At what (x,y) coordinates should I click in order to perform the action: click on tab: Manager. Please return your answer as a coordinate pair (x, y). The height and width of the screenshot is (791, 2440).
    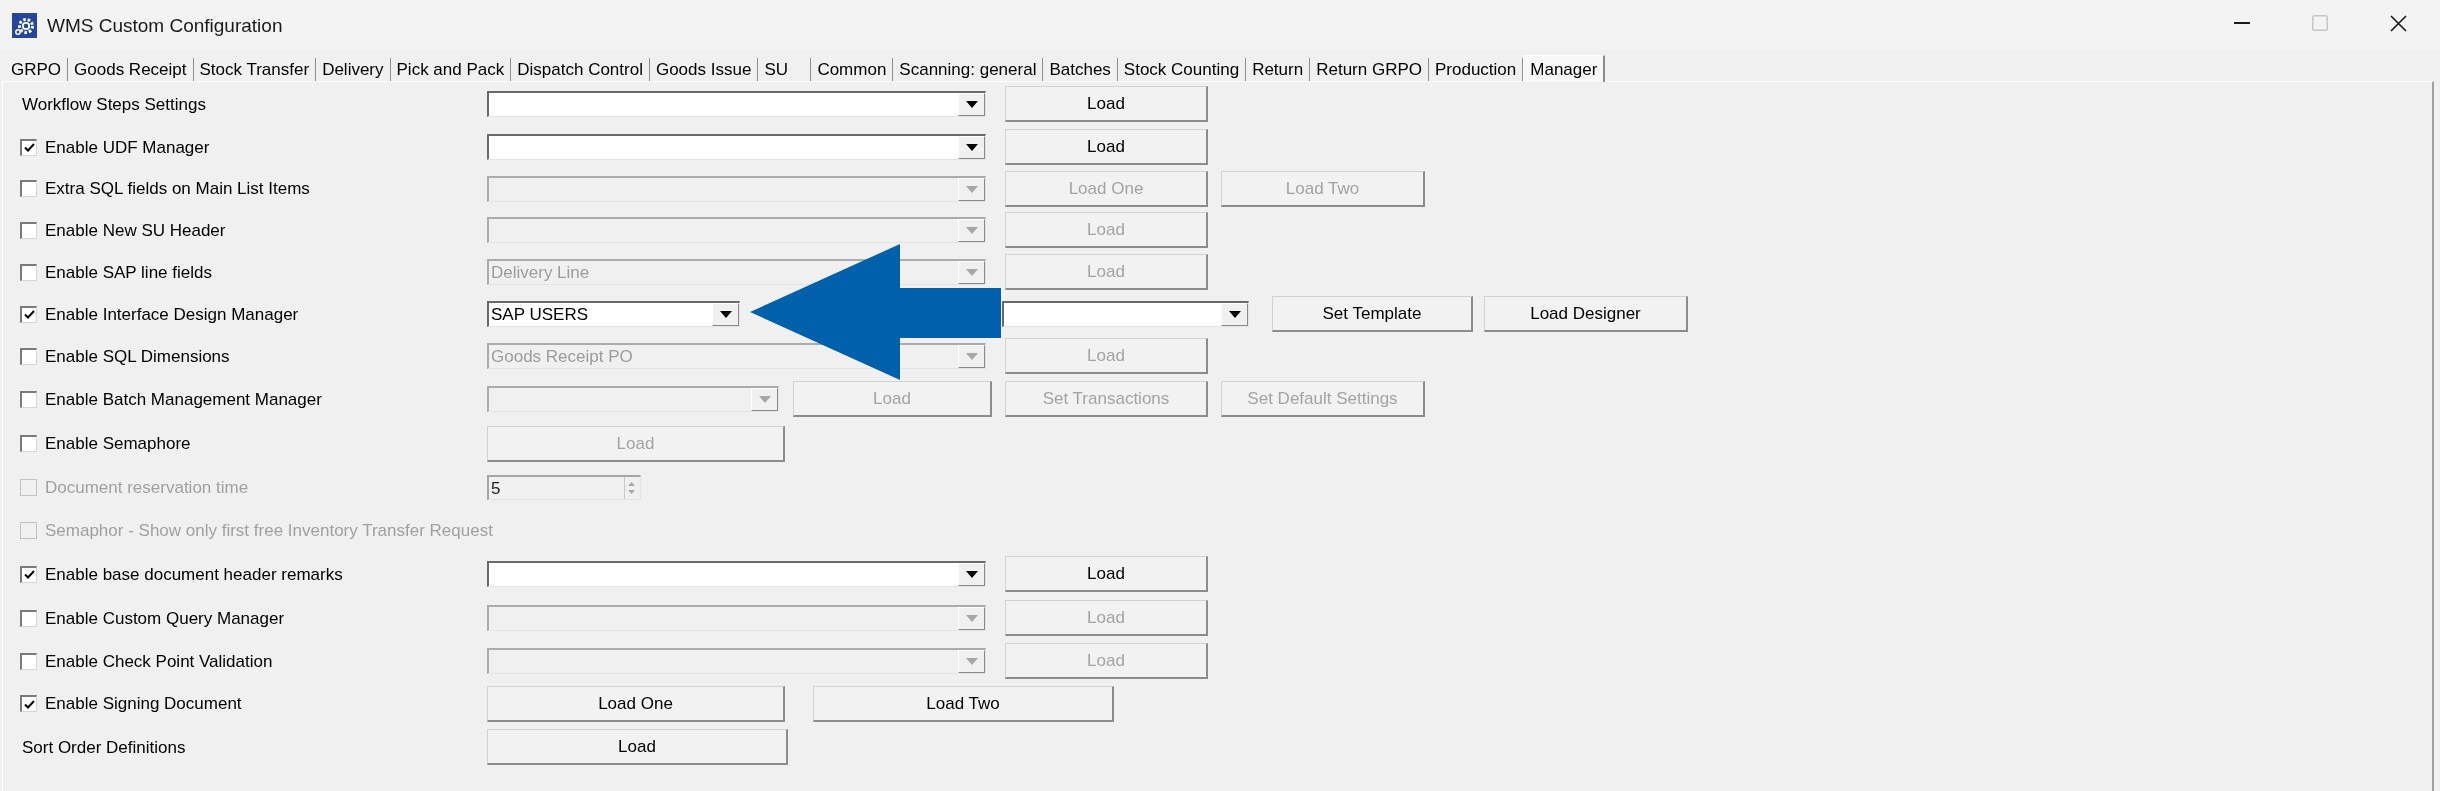
    Looking at the image, I should click on (1564, 68).